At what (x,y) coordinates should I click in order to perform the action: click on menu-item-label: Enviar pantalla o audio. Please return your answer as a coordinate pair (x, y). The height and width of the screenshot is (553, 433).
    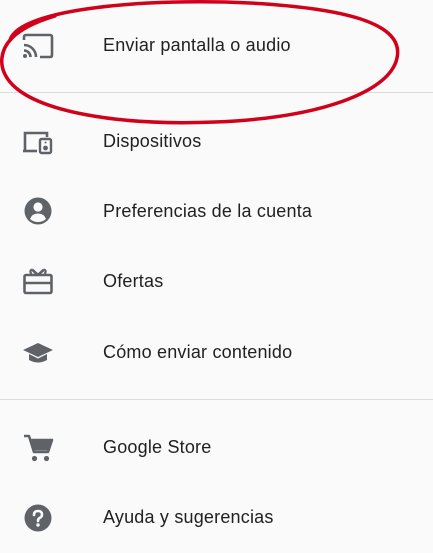
    Looking at the image, I should click on (197, 45).